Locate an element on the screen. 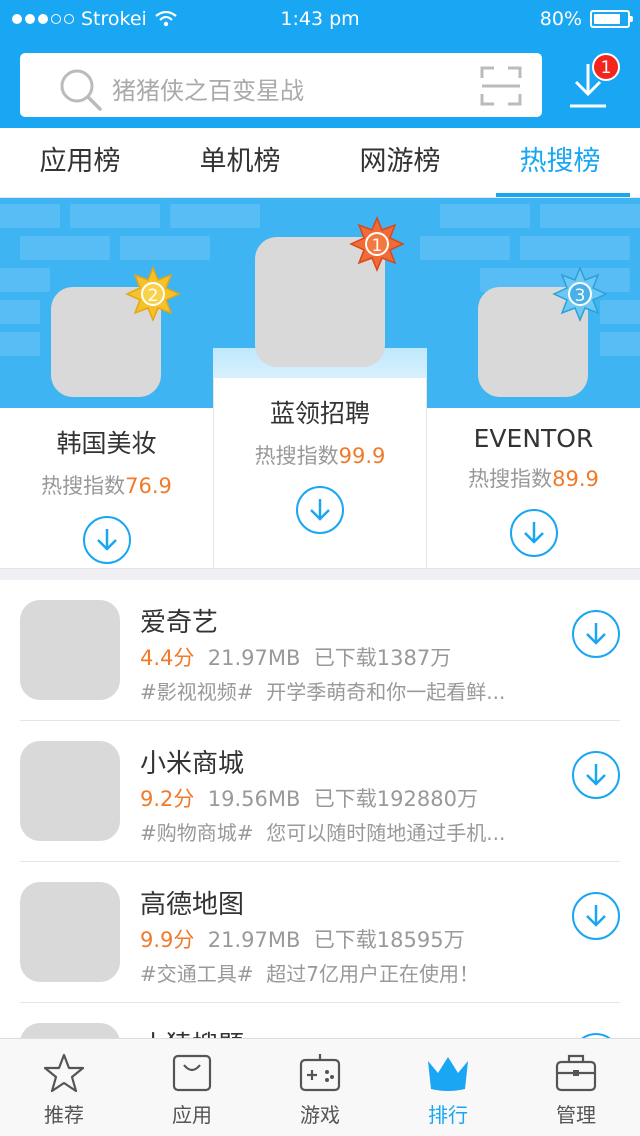 This screenshot has height=1136, width=640. app-category-tag: #交通工具# is located at coordinates (197, 974).